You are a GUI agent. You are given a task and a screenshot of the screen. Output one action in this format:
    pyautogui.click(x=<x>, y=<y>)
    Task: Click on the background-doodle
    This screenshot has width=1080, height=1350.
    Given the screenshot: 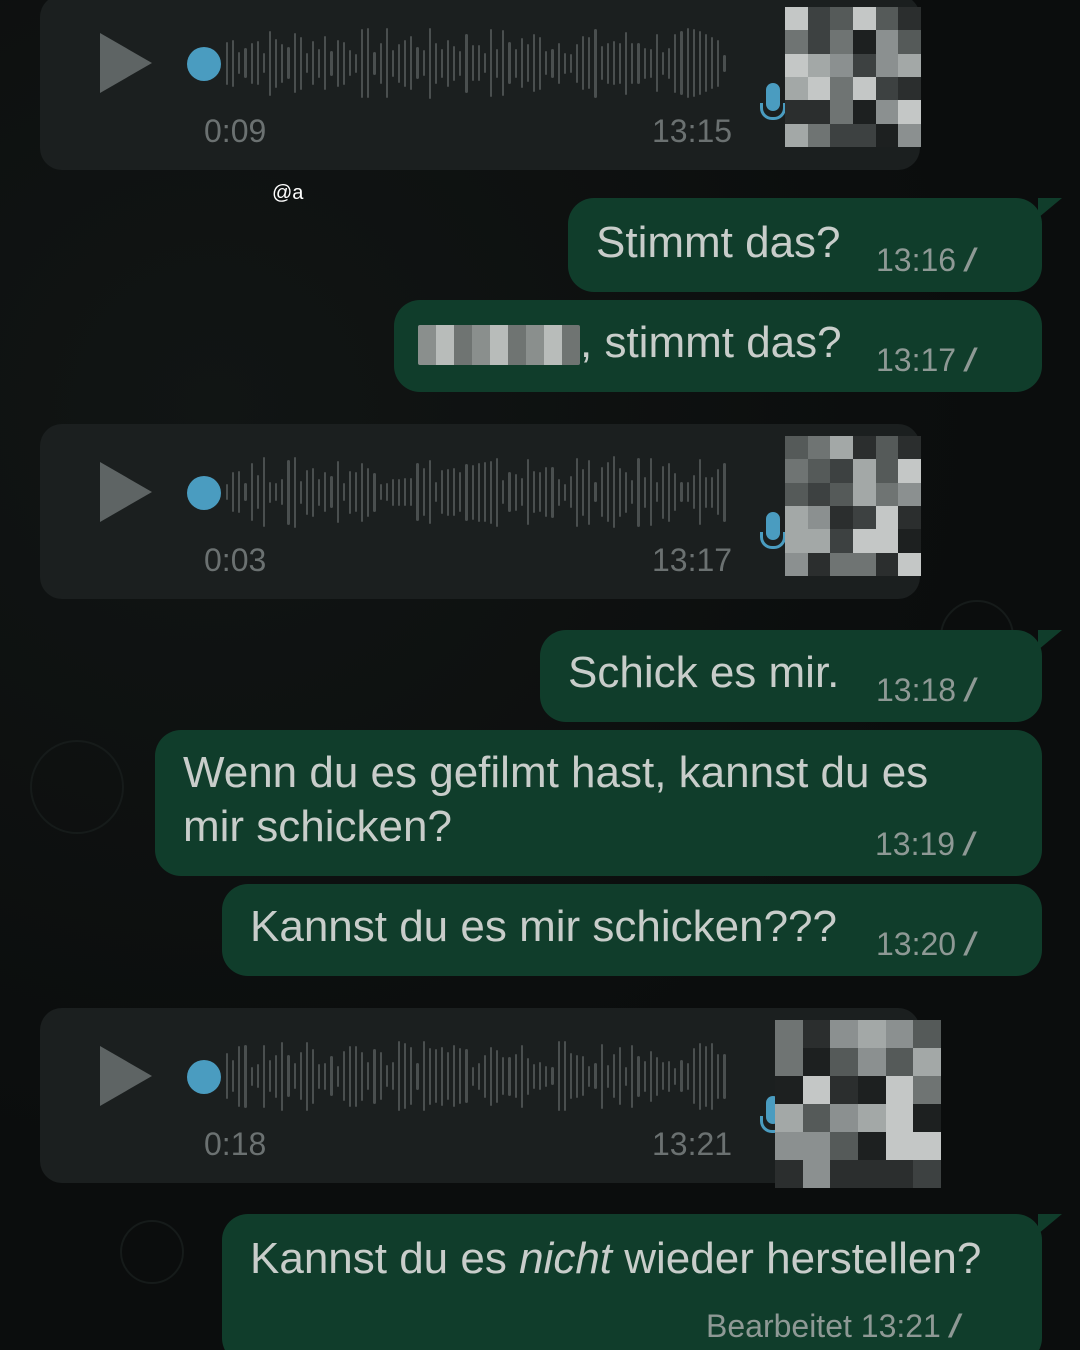 What is the action you would take?
    pyautogui.click(x=152, y=1252)
    